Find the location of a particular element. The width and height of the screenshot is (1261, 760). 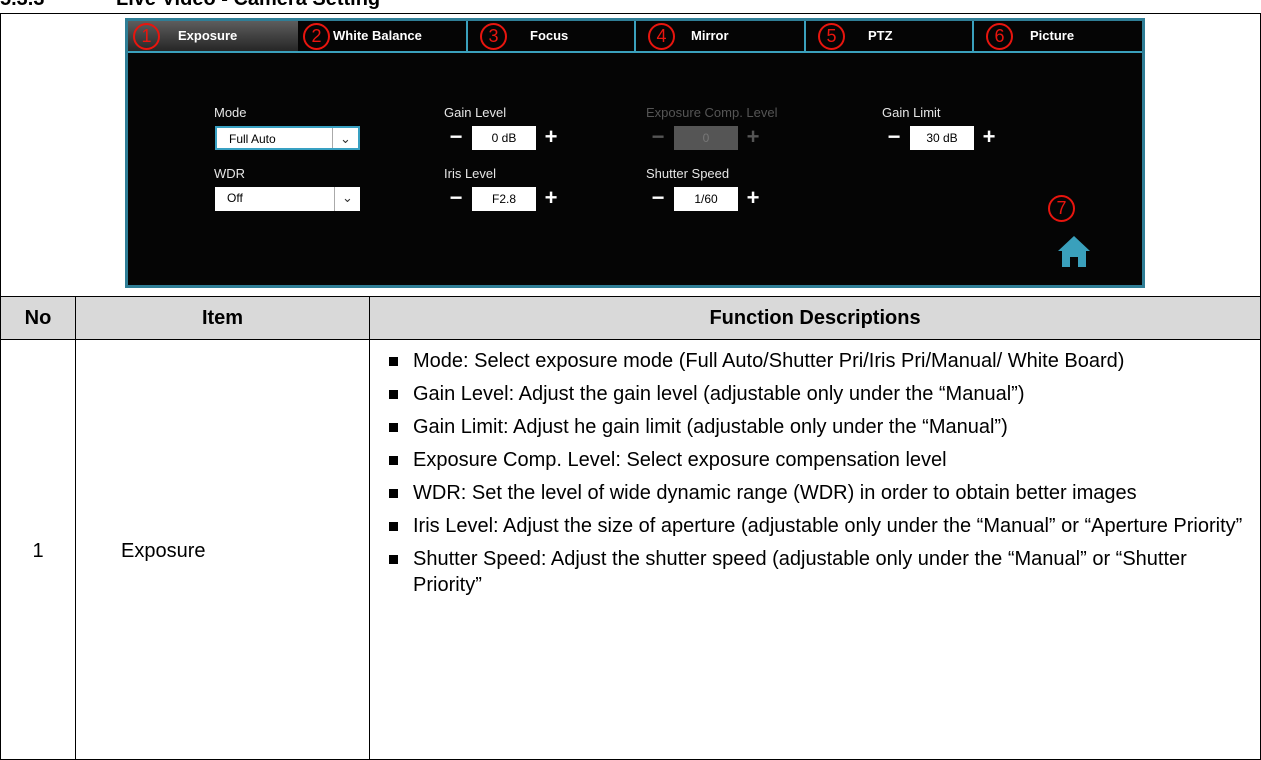

tab-picture-label: Picture is located at coordinates (1052, 35).